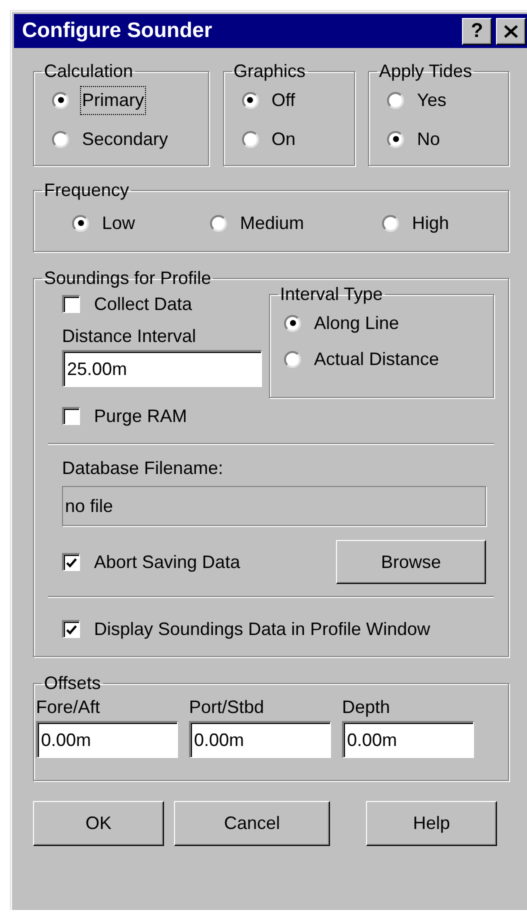  Describe the element at coordinates (72, 683) in the screenshot. I see `group-title: Offsets` at that location.